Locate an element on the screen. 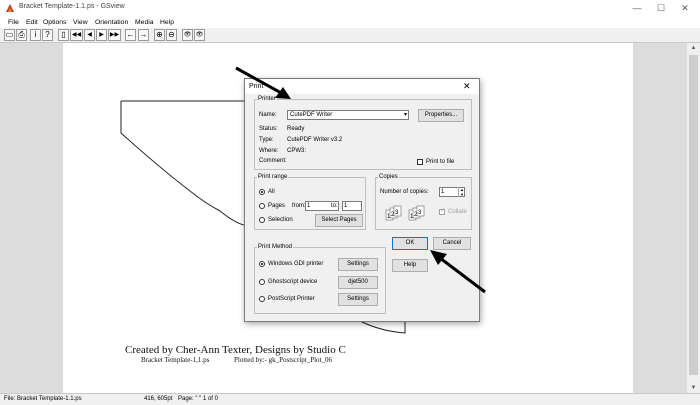 This screenshot has height=405, width=700. copies-spinner-icon: ▲ ▼ is located at coordinates (461, 192).